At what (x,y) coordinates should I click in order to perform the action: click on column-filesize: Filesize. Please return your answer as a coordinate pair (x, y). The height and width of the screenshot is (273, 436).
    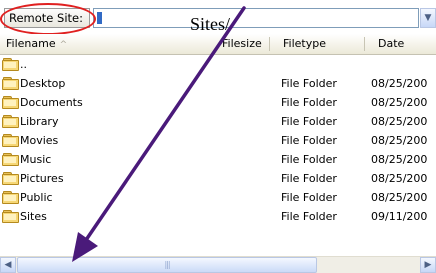
    Looking at the image, I should click on (242, 44).